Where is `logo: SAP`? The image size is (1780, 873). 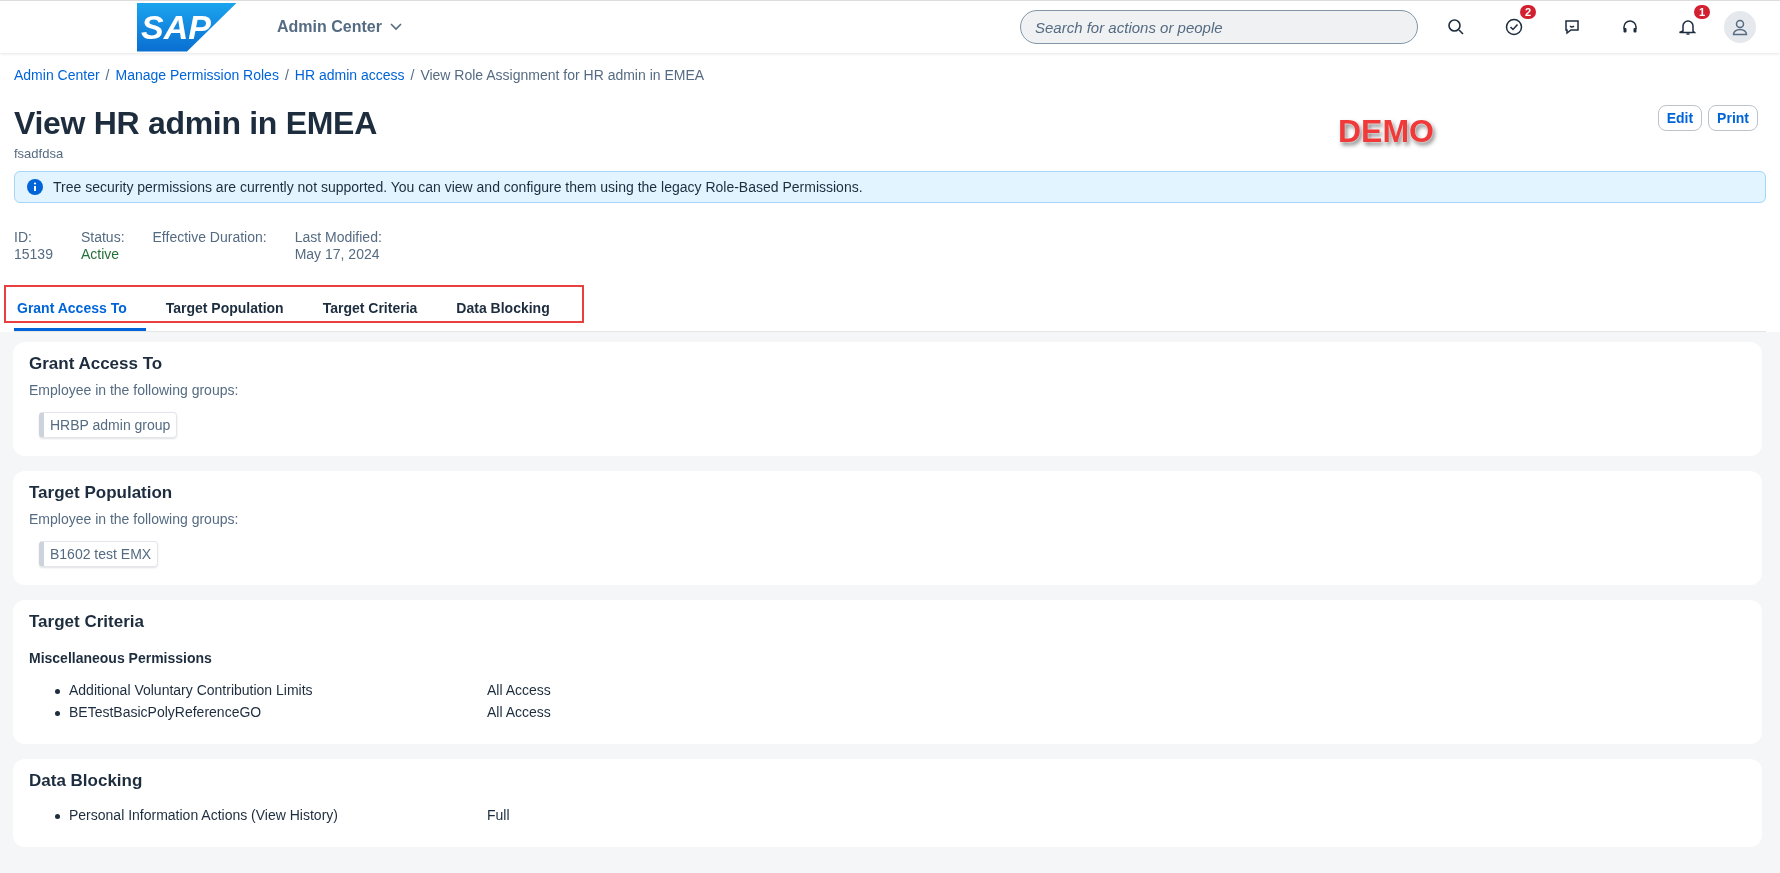 logo: SAP is located at coordinates (187, 27).